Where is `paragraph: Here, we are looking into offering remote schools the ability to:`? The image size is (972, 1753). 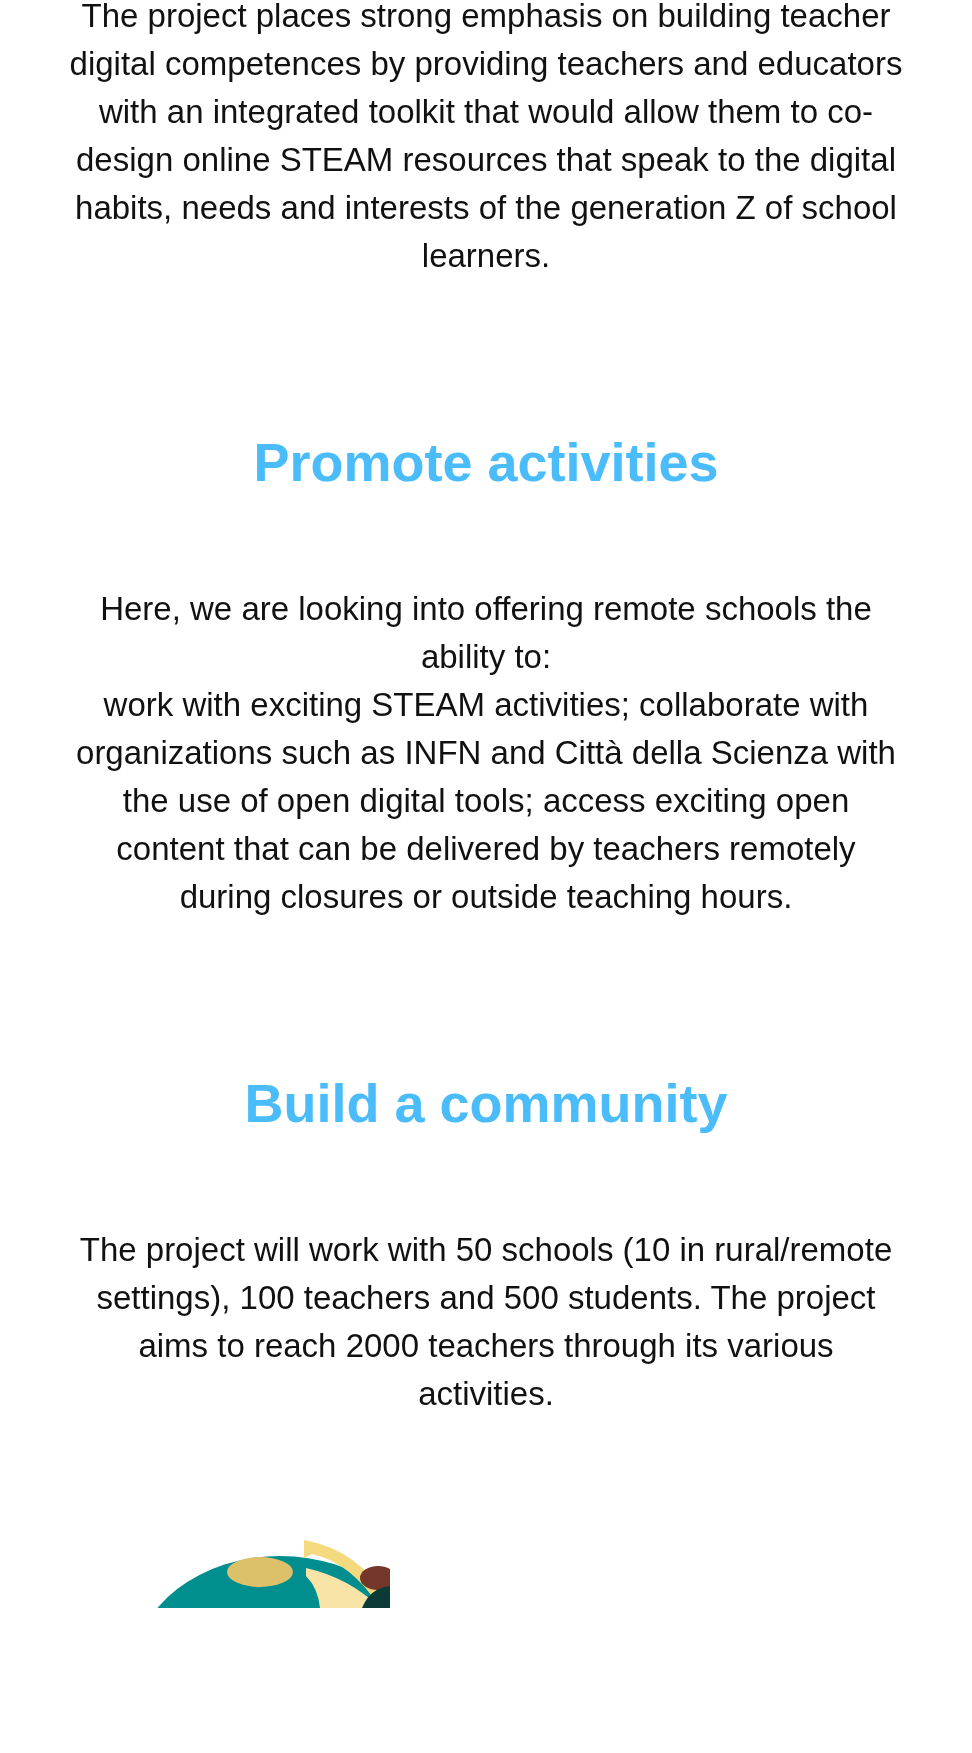 paragraph: Here, we are looking into offering remote schools the ability to: is located at coordinates (486, 632).